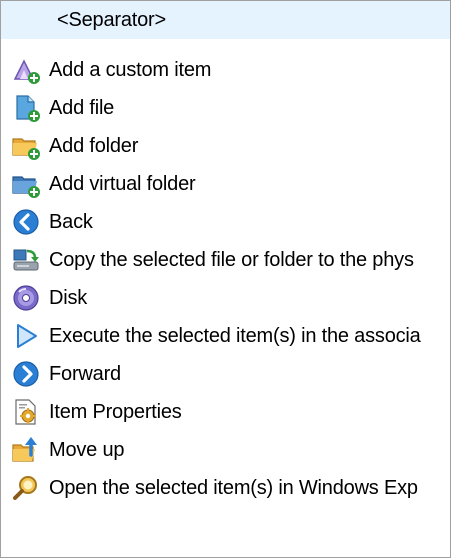 This screenshot has height=558, width=451. I want to click on list-item-item-properties: Item Properties, so click(225, 412).